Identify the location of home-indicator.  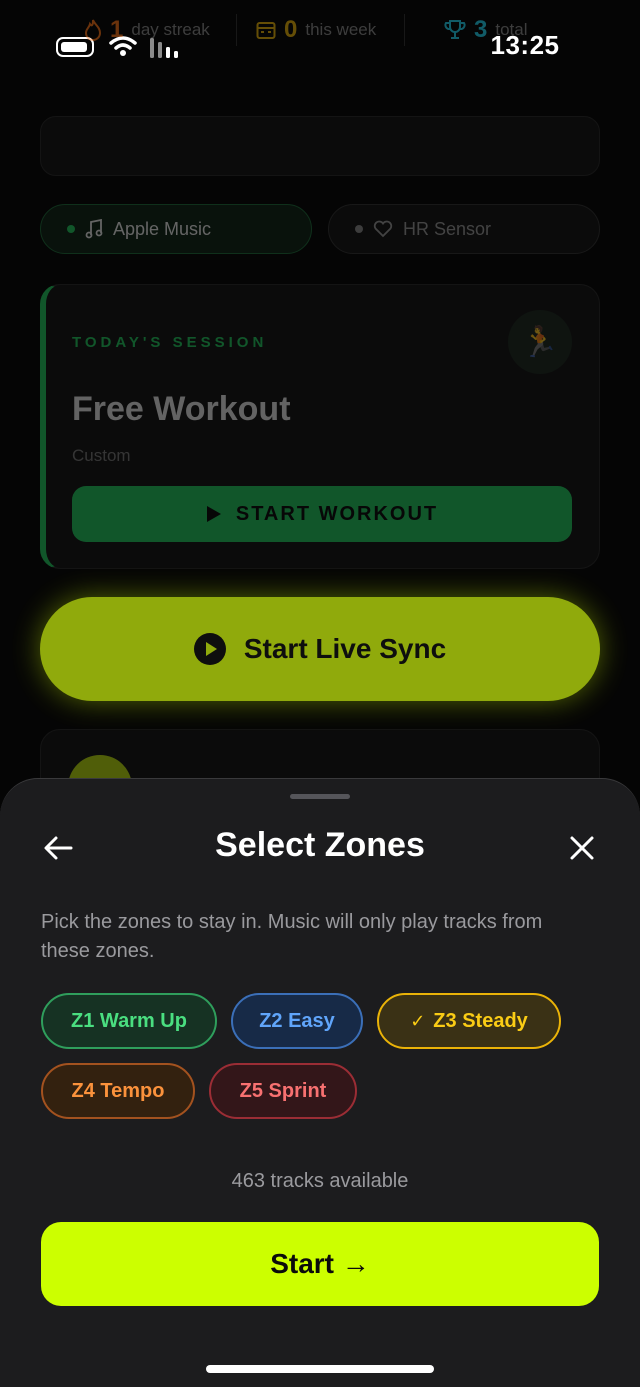
(320, 1369).